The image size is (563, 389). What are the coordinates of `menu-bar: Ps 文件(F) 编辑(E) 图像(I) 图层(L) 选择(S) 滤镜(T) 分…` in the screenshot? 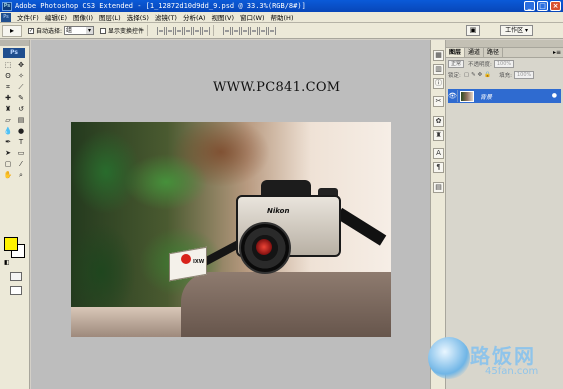 It's located at (281, 17).